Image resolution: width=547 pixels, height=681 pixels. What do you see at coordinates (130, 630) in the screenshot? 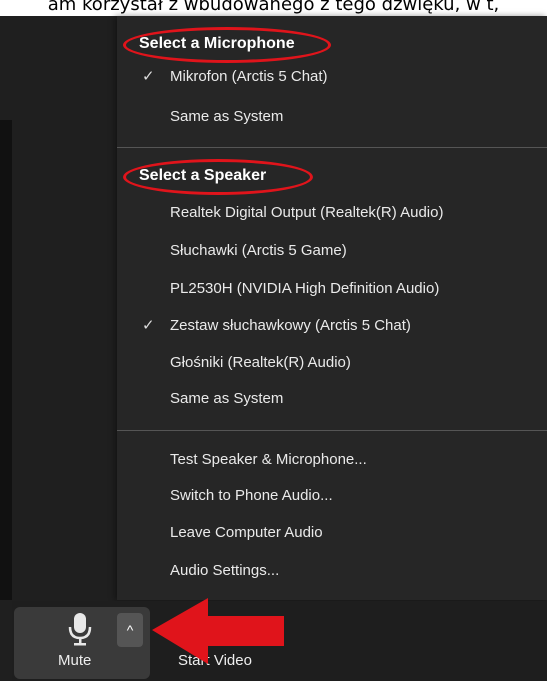
I see `audio-options-caret-button: ^` at bounding box center [130, 630].